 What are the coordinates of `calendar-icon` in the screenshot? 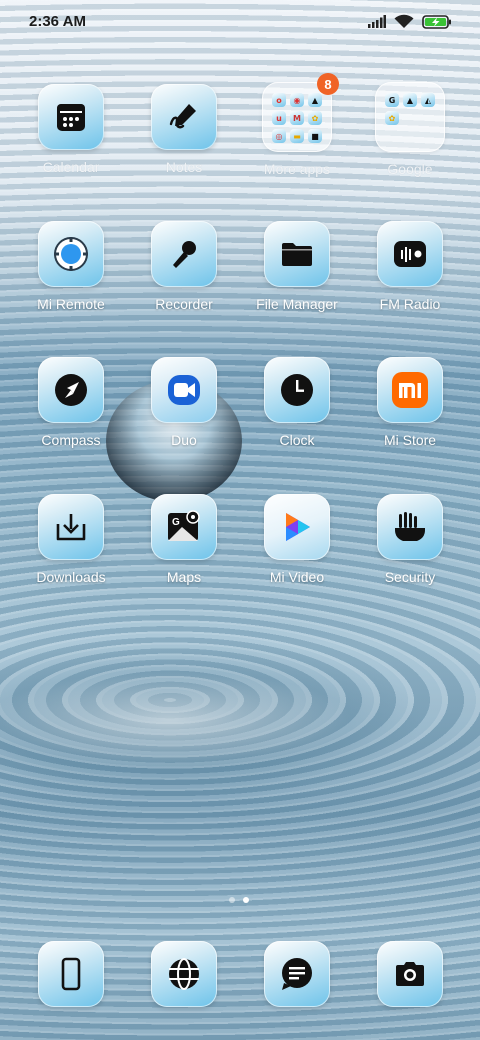 It's located at (71, 117).